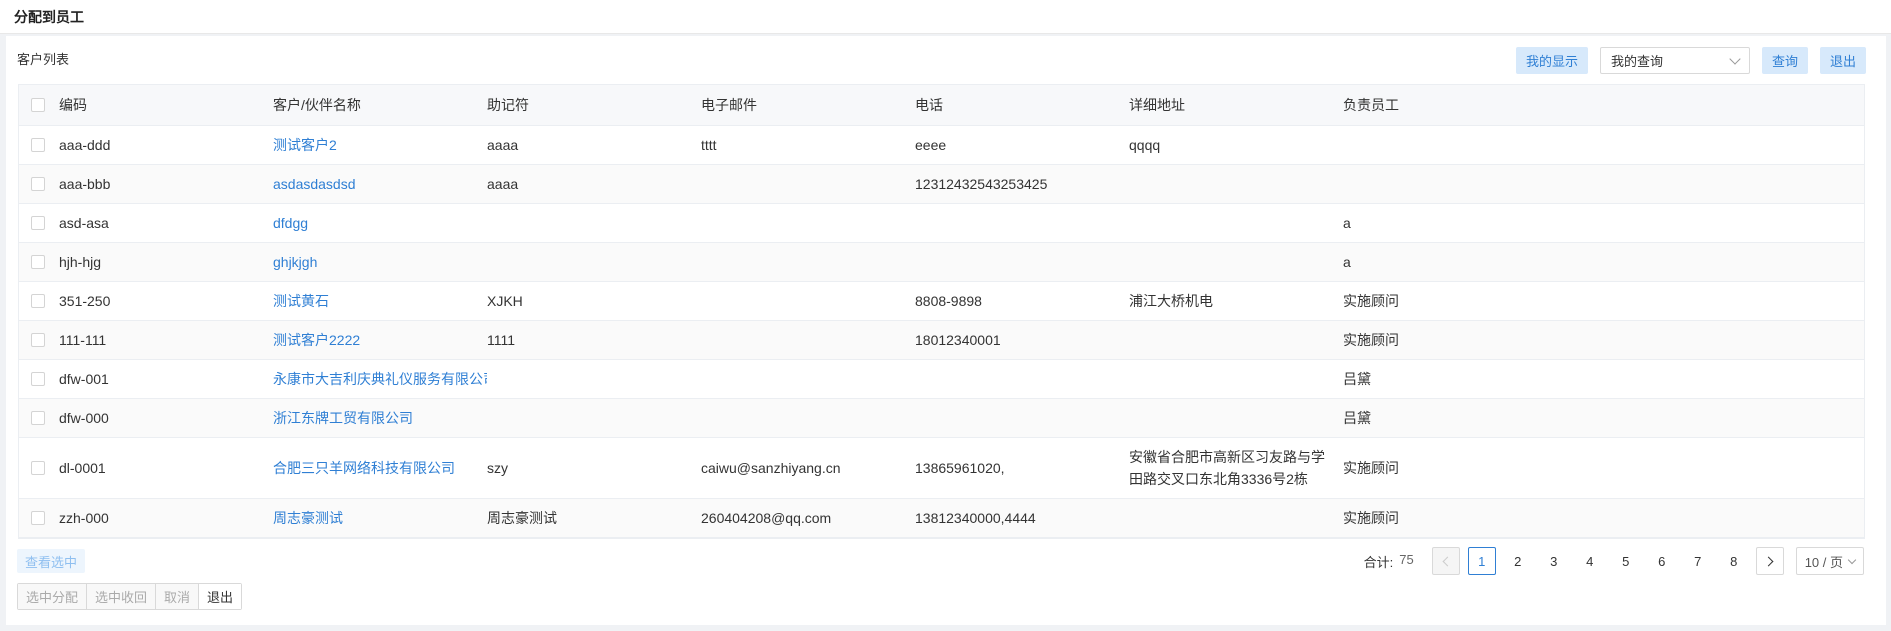 This screenshot has width=1891, height=631. What do you see at coordinates (594, 301) in the screenshot?
I see `cell-mnemonic: XJKH` at bounding box center [594, 301].